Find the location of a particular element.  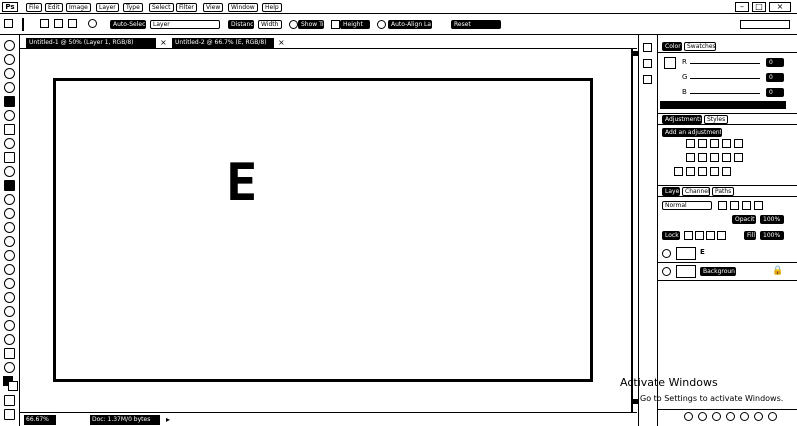

brightness-icon is located at coordinates (690, 143).